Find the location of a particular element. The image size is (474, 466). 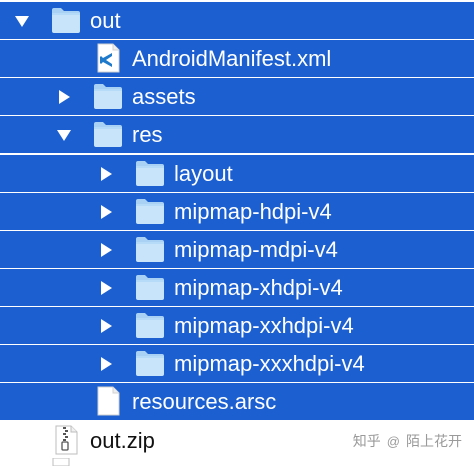

tree-row: mipmap-xxxhdpi-v4 is located at coordinates (237, 363).